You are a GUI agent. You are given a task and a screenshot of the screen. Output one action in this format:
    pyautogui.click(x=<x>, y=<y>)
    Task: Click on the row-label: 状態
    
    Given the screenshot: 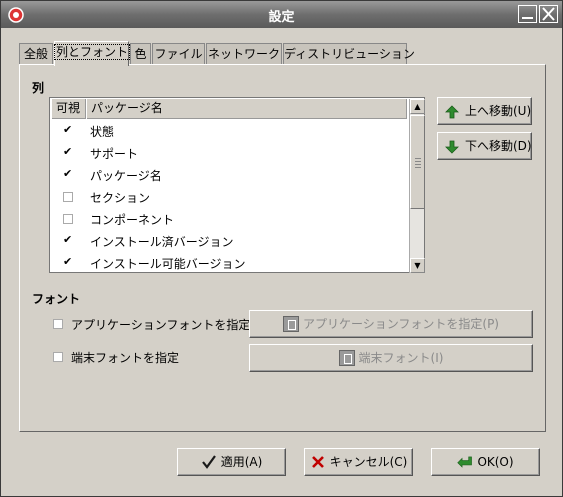 What is the action you would take?
    pyautogui.click(x=102, y=132)
    